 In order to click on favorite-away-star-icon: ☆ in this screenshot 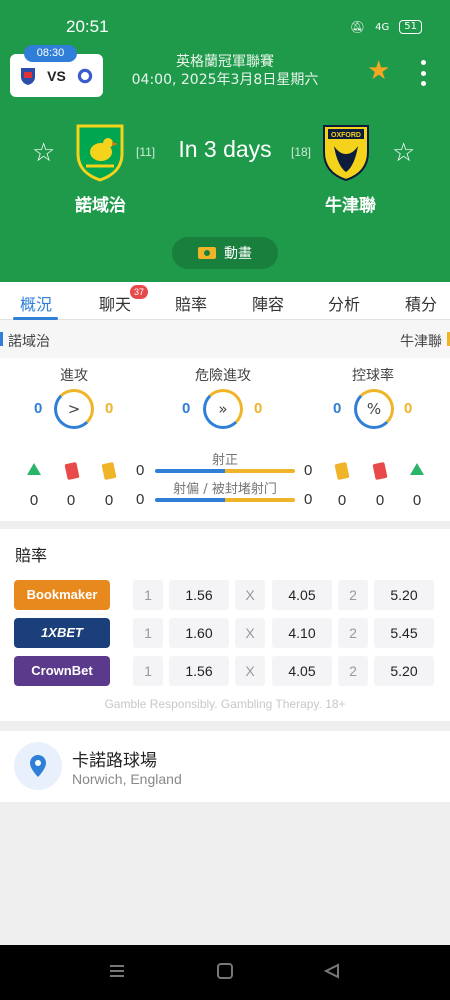, I will do `click(403, 153)`.